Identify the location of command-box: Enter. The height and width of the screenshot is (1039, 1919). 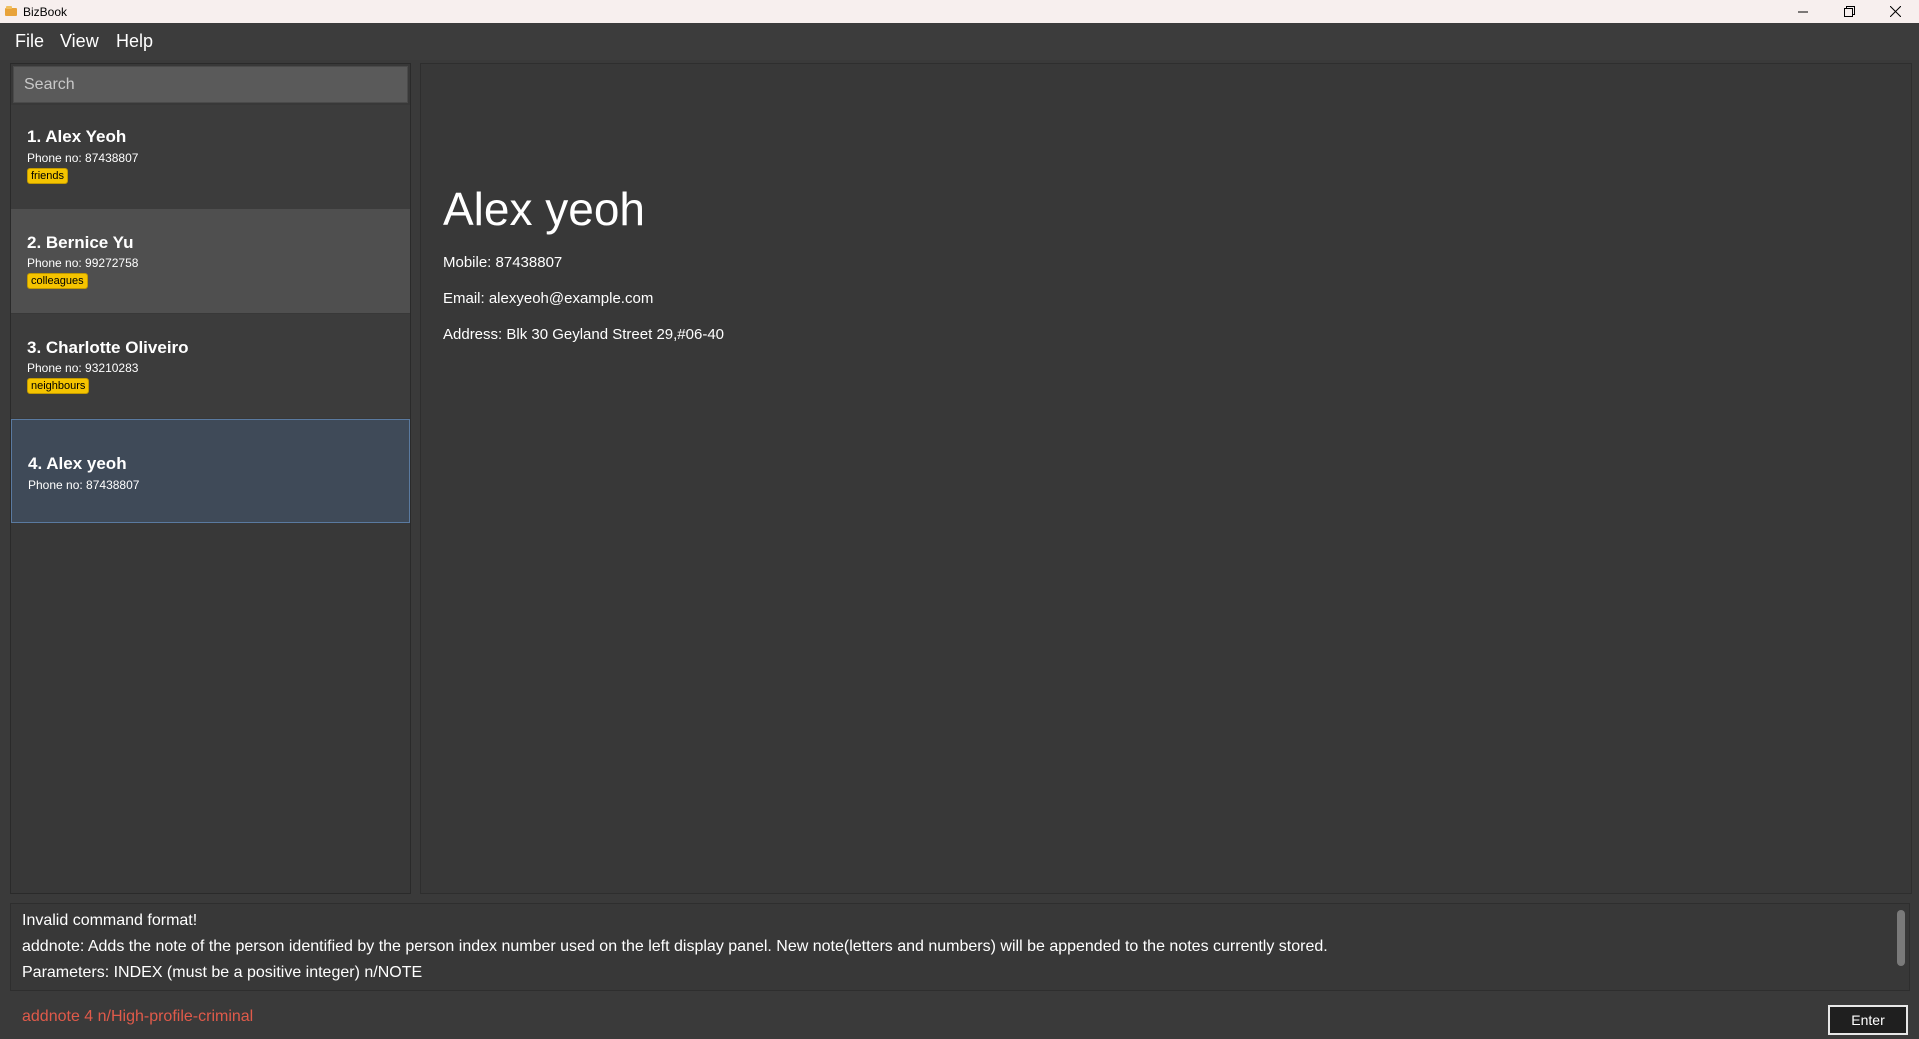
(959, 1017).